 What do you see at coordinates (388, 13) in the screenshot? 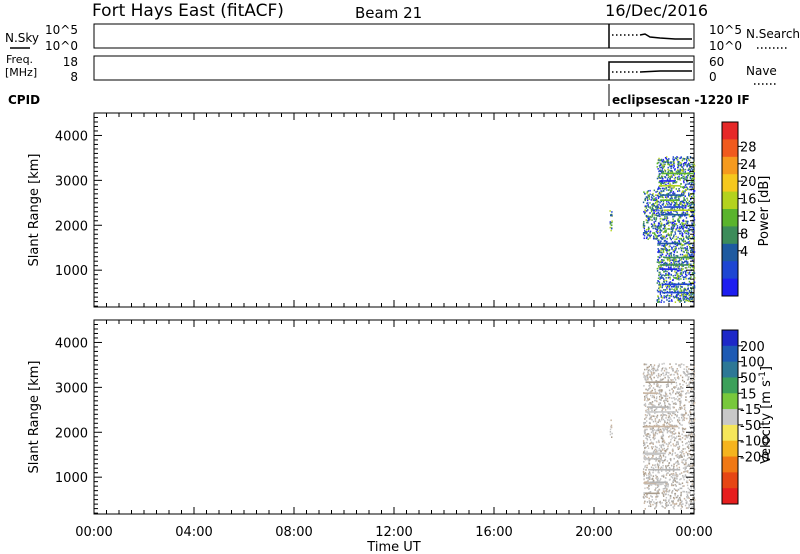
I see `beam-label: Beam 21` at bounding box center [388, 13].